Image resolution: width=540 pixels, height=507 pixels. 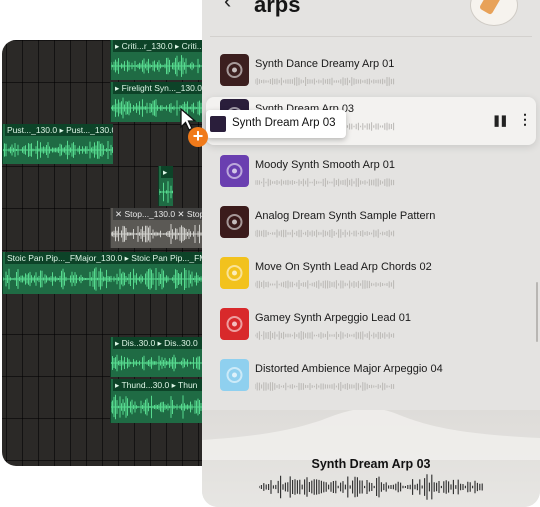 I want to click on more-options-button: ⋮, so click(x=525, y=119).